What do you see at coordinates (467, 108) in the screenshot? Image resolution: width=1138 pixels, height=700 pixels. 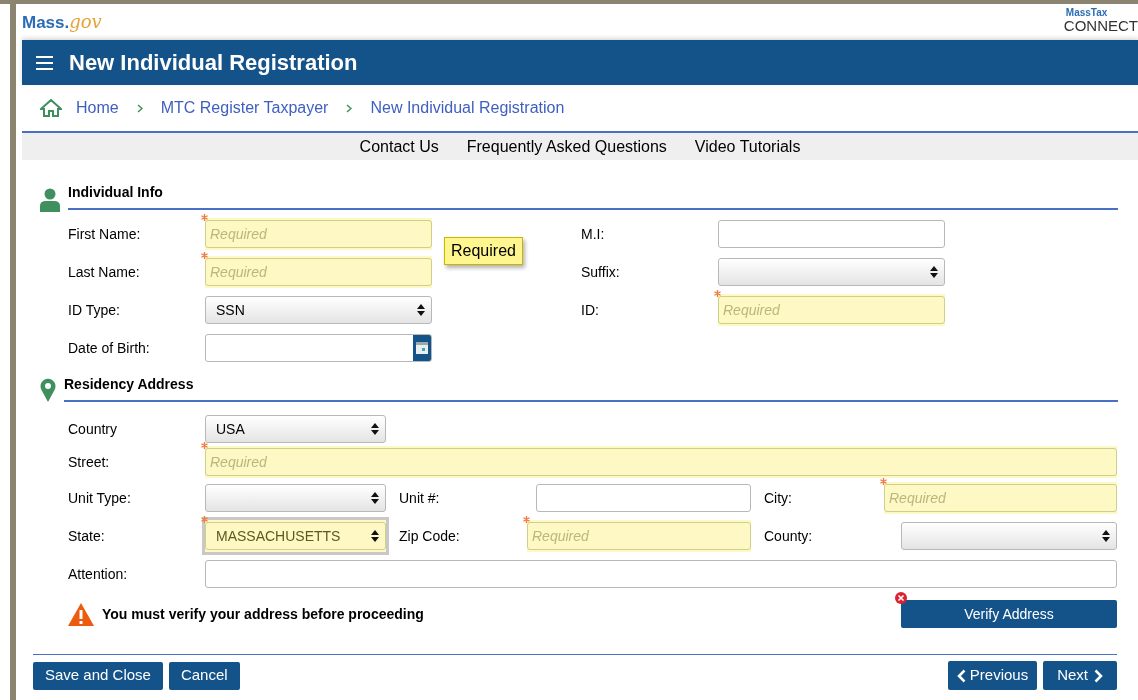 I see `breadcrumb-link: New Individual Registration` at bounding box center [467, 108].